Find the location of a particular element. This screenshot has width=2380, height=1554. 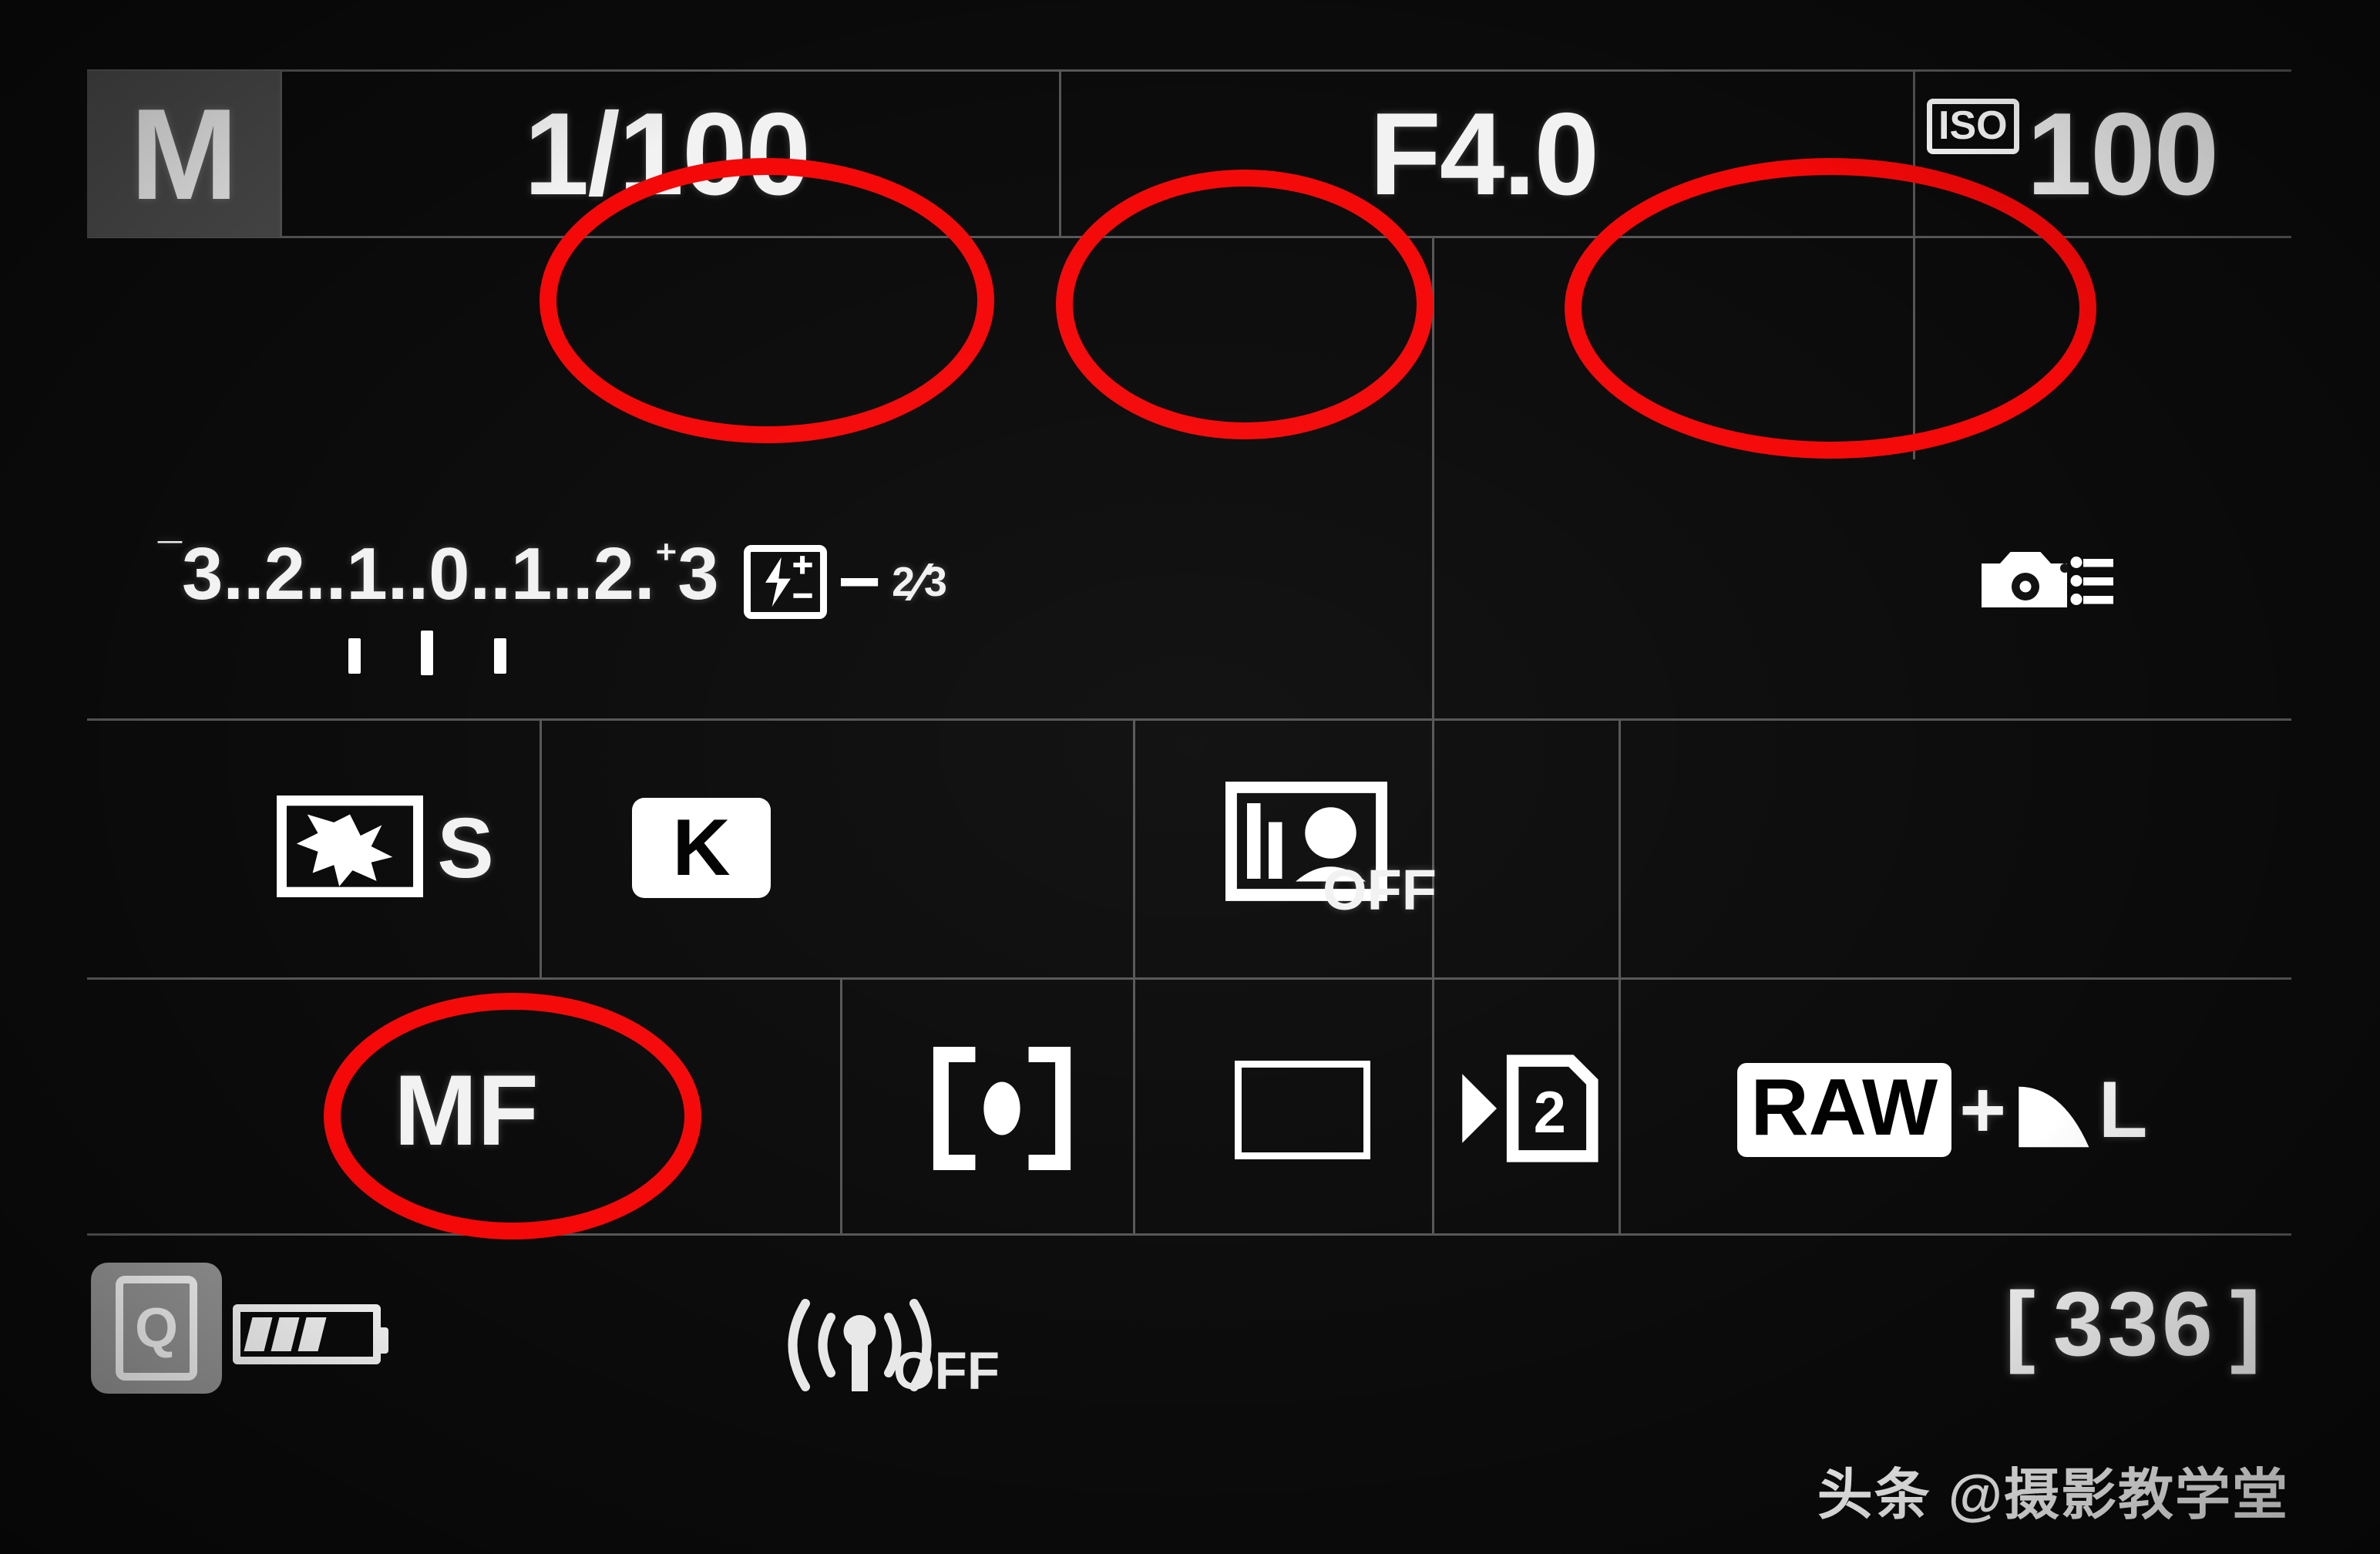

picture-style-icon: OFF is located at coordinates (1331, 851).